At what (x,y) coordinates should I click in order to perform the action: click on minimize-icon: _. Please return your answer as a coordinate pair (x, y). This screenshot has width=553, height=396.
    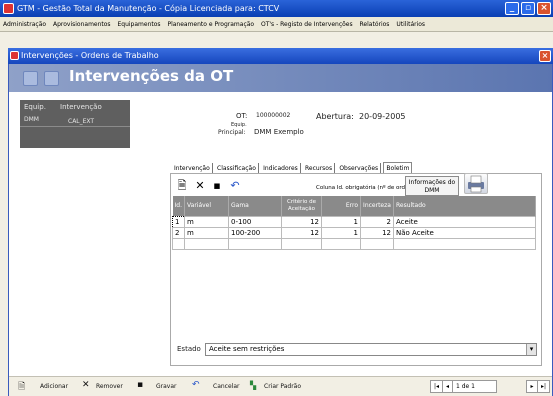
    Looking at the image, I should click on (512, 8).